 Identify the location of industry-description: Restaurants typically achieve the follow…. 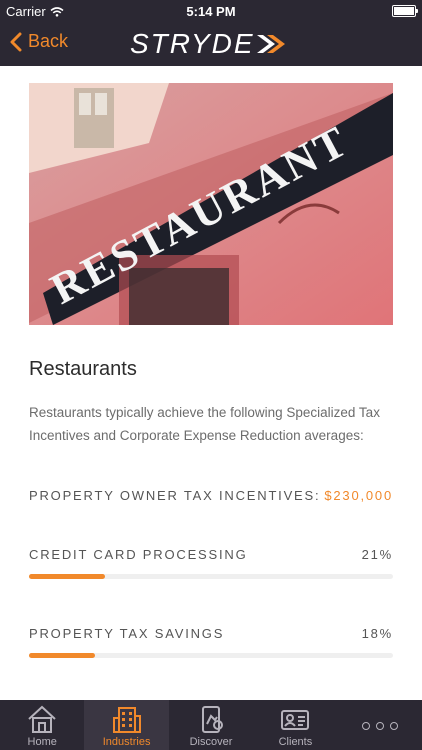
(204, 424).